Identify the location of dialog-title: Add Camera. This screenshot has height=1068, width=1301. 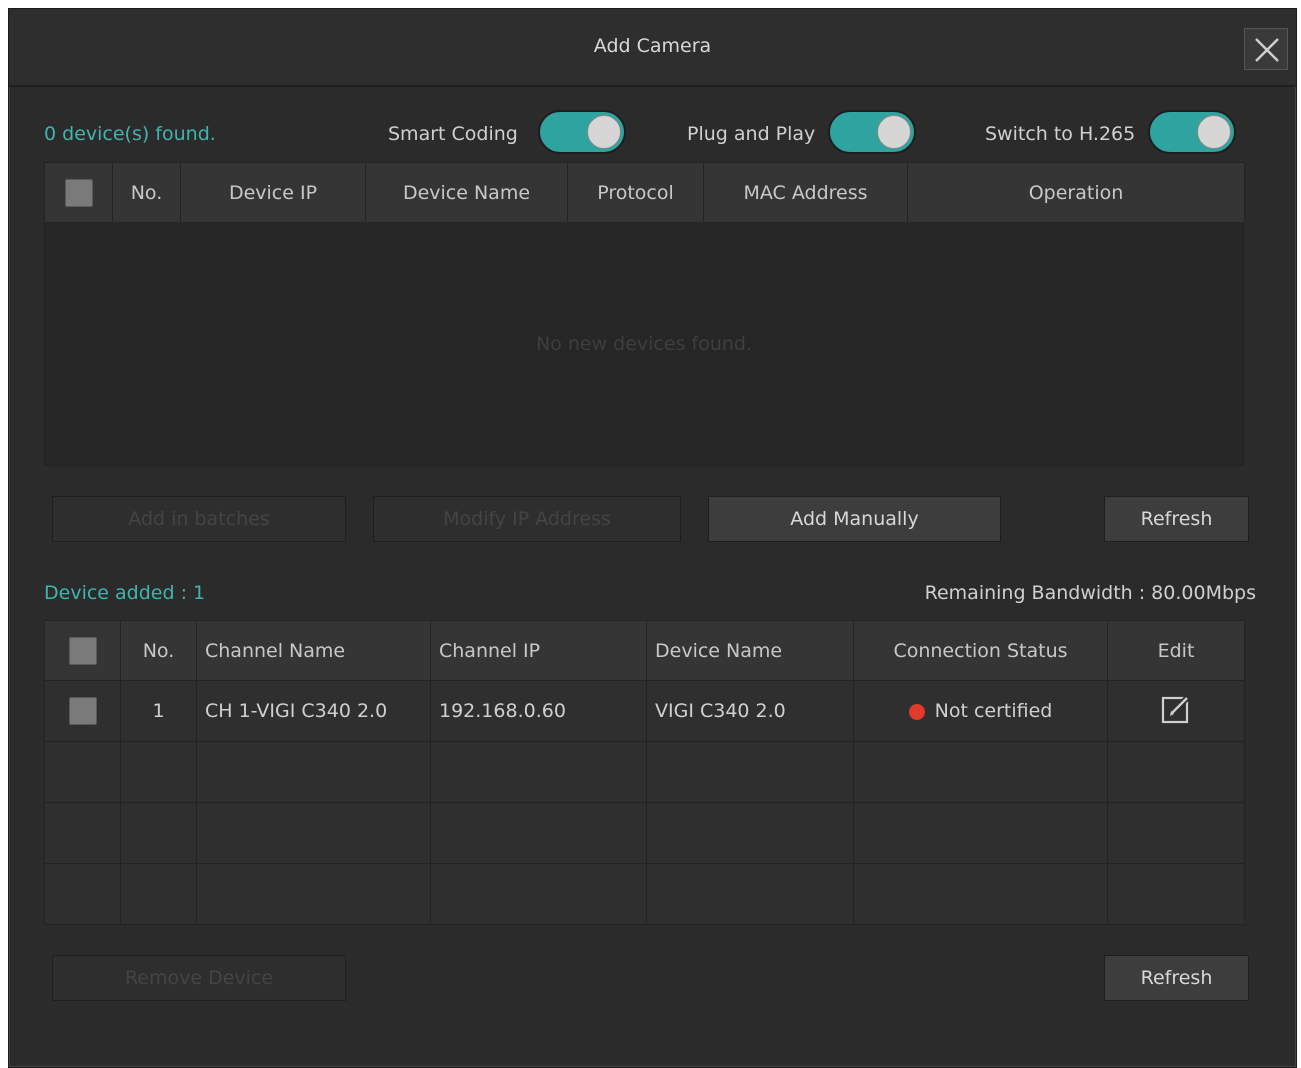
(652, 46).